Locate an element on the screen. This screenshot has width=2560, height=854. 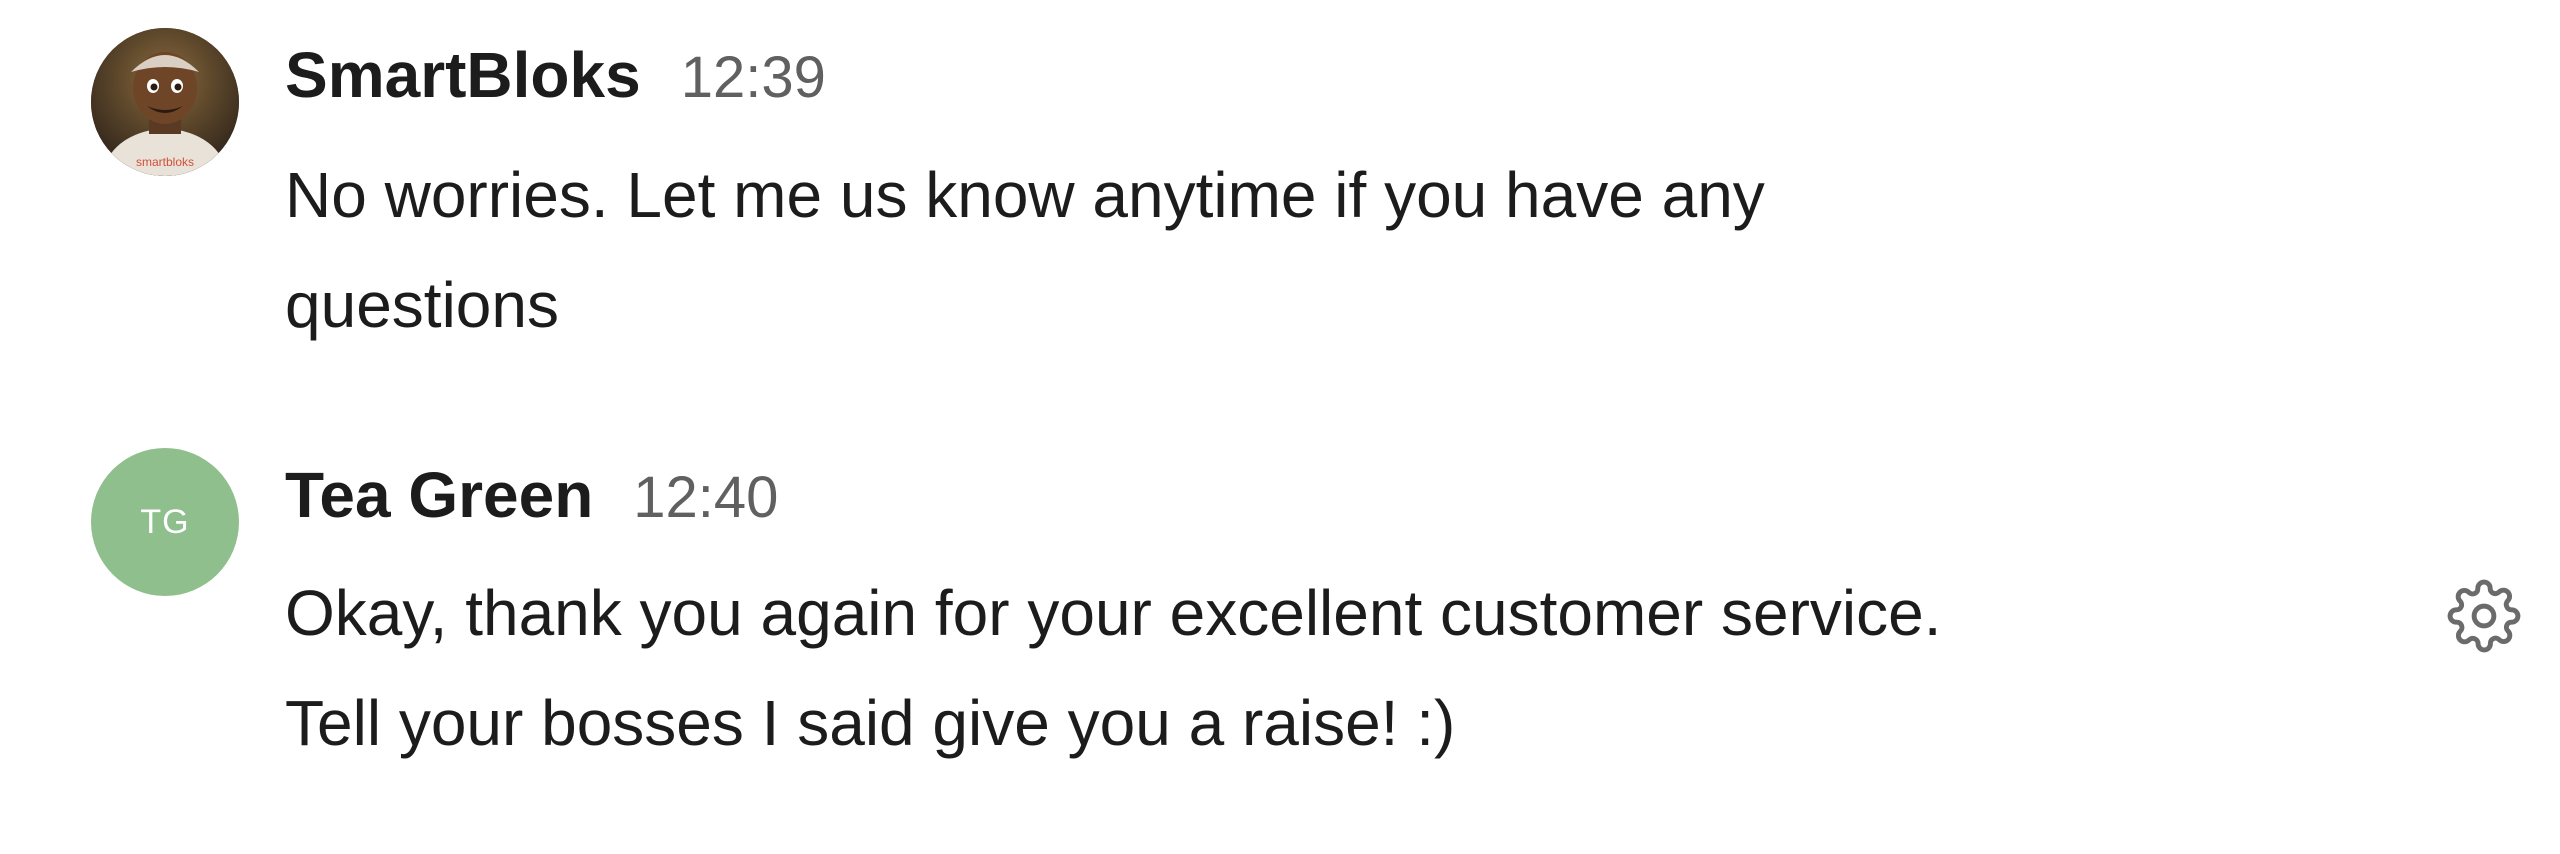
gear-icon is located at coordinates (2484, 616).